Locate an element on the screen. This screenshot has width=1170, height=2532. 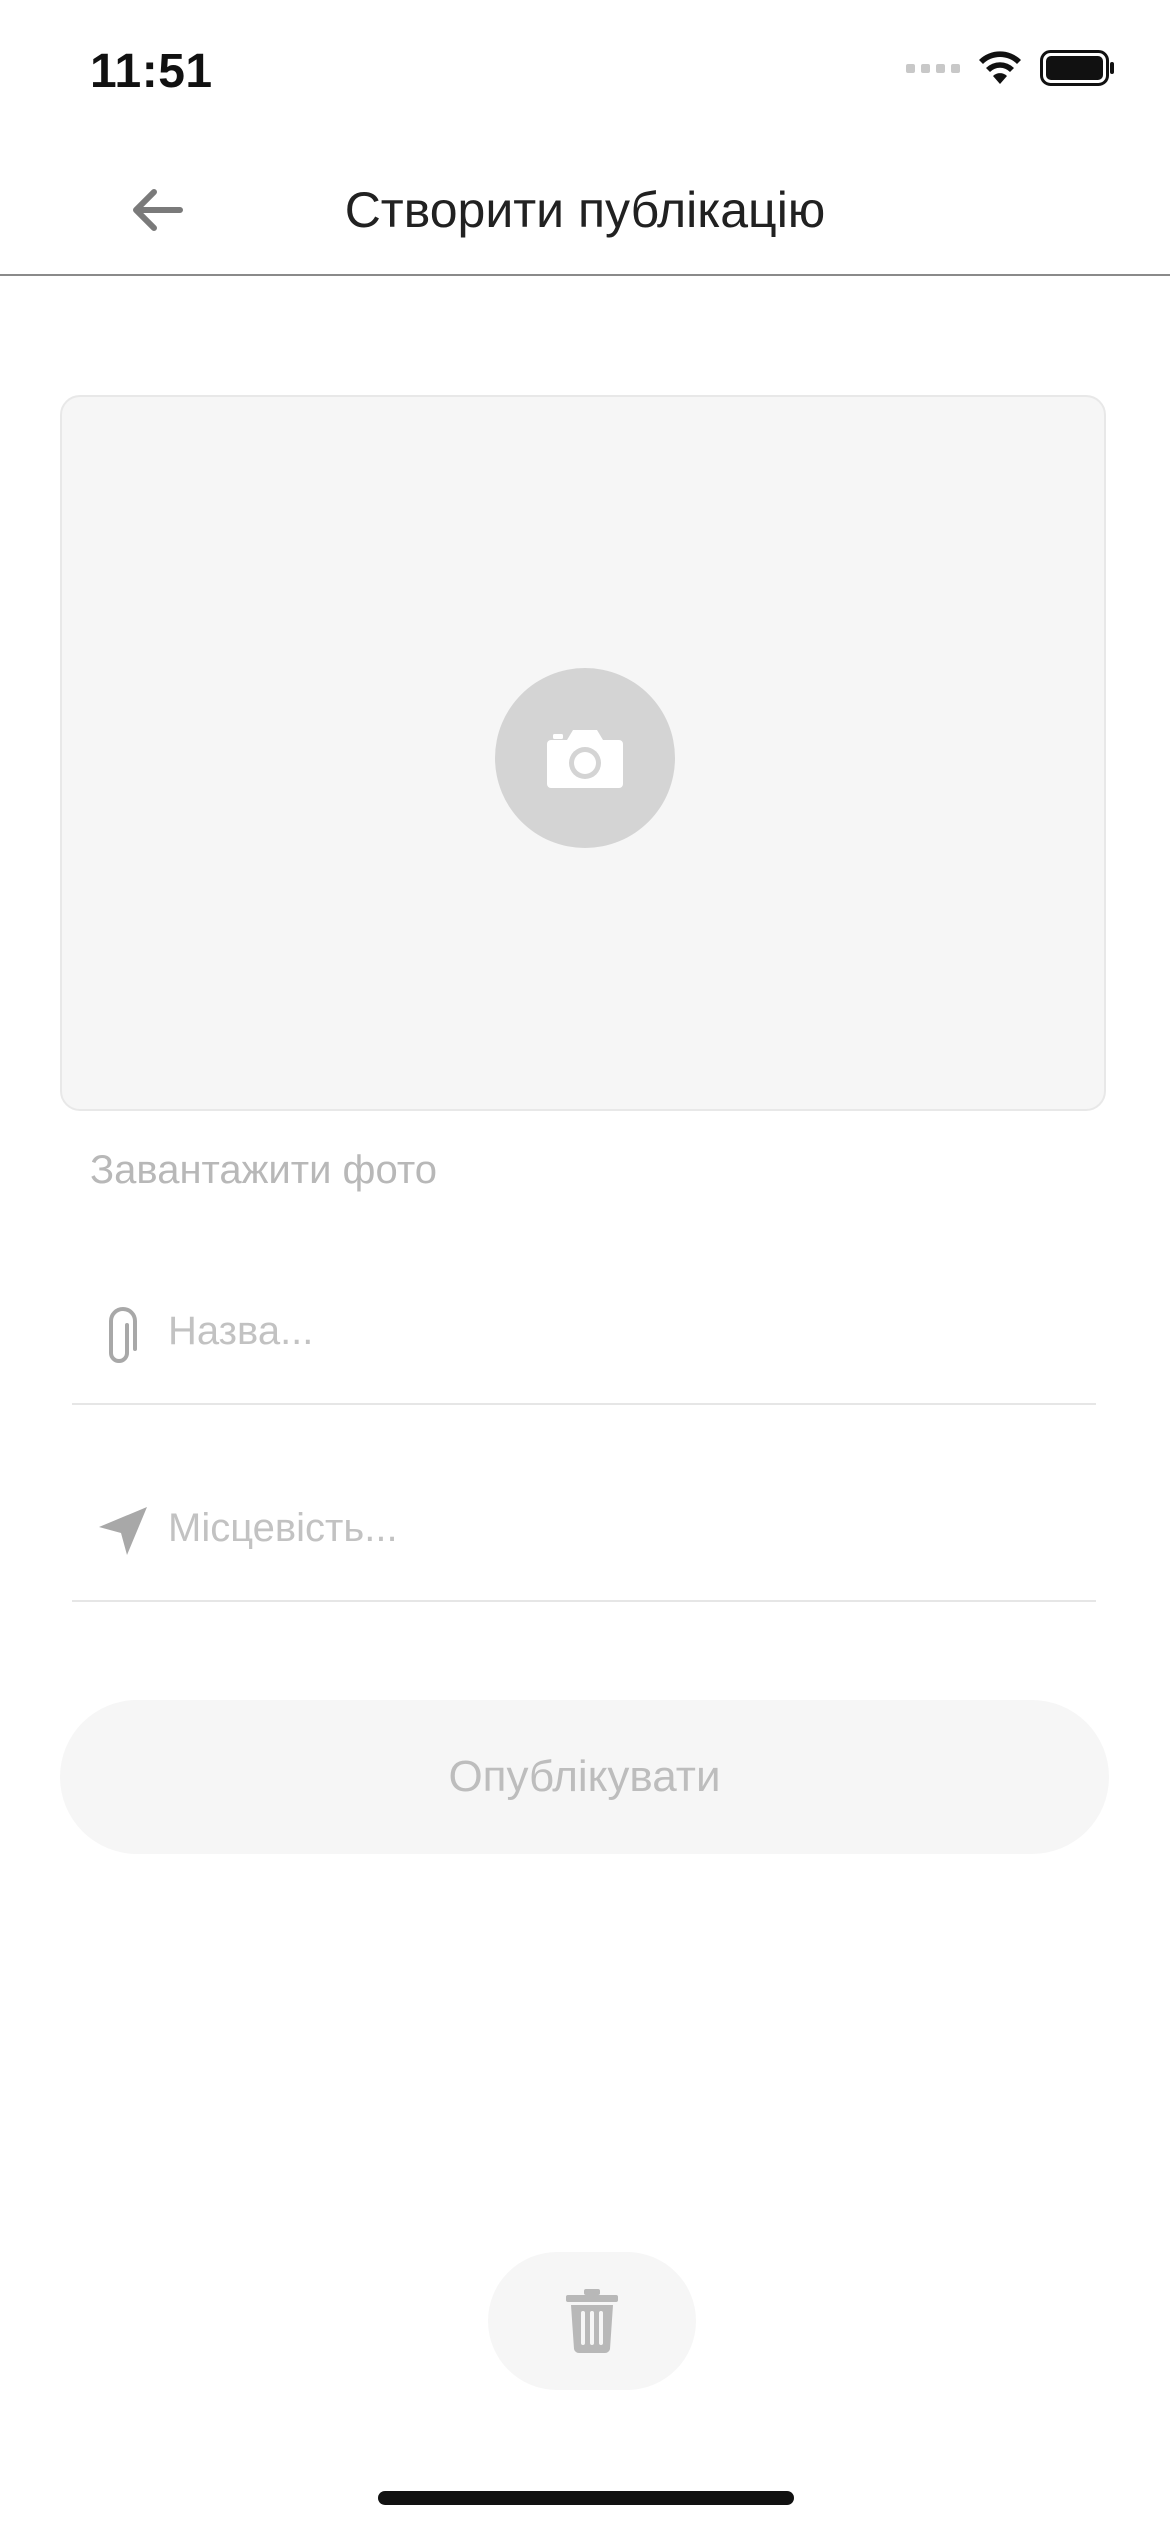
paperclip-icon is located at coordinates (123, 1335).